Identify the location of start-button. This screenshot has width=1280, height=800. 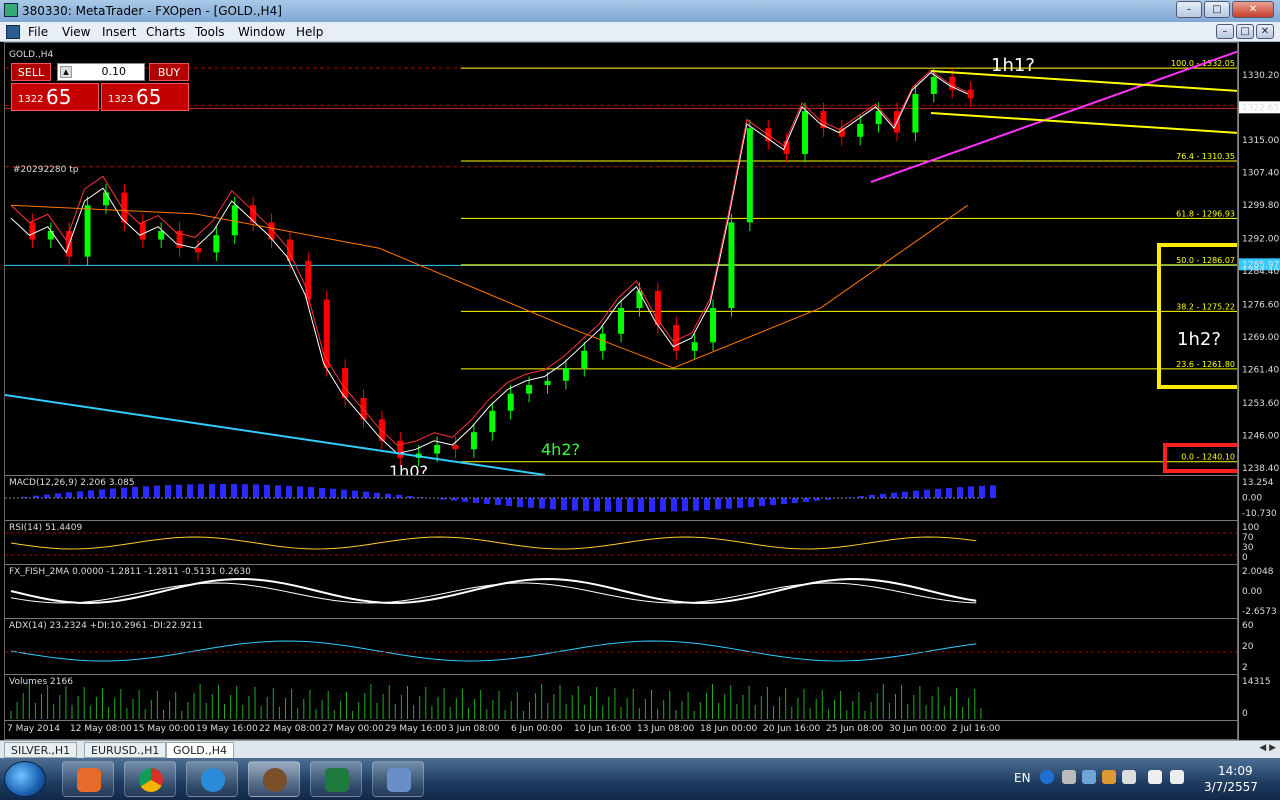
(25, 779).